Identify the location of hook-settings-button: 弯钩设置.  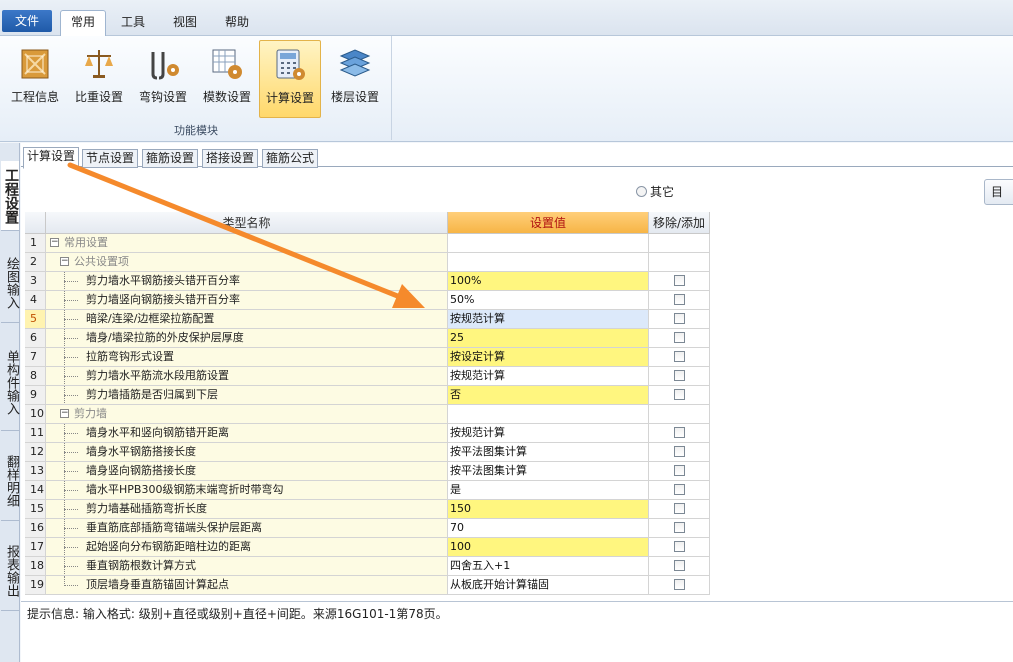
(163, 79).